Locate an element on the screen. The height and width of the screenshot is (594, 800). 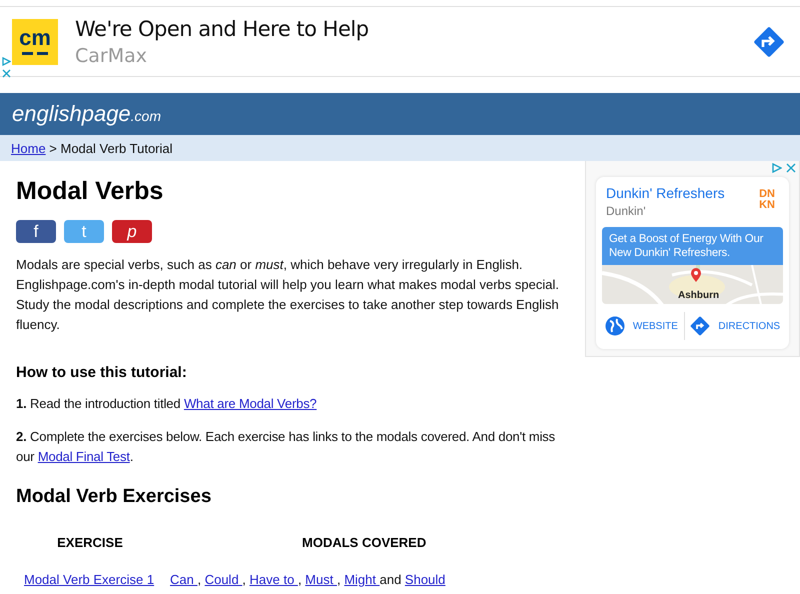
ad-headline: Dunkin' Refreshers is located at coordinates (665, 193).